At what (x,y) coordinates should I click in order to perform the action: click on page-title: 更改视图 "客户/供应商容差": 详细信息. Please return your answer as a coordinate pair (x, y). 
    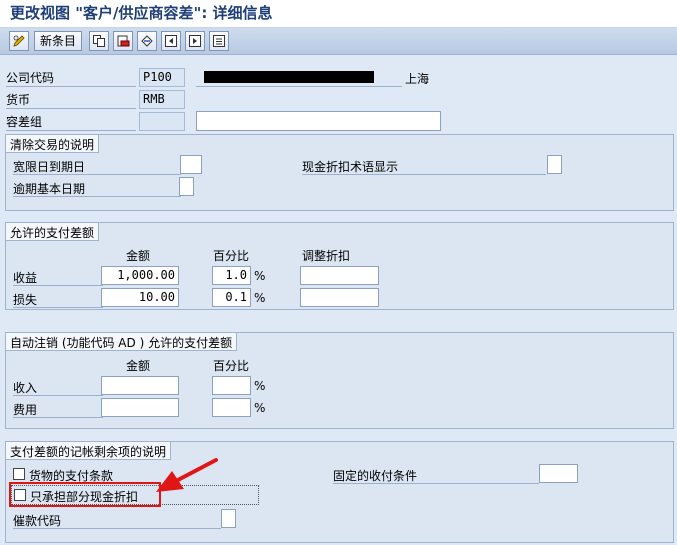
    Looking at the image, I should click on (141, 13).